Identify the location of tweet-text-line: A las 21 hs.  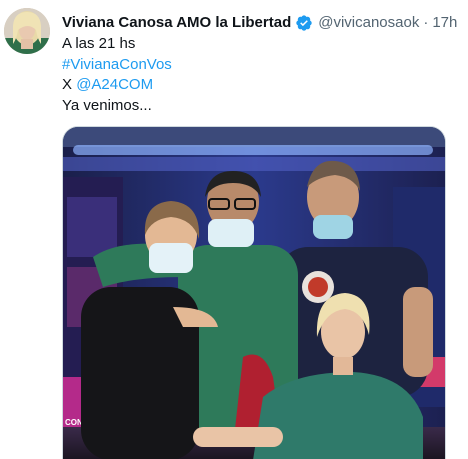
(260, 44).